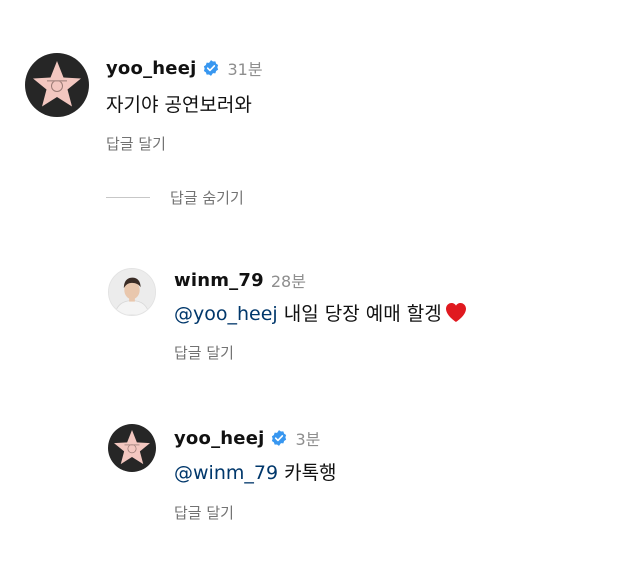 Image resolution: width=617 pixels, height=572 pixels. I want to click on comment-header: winm_79 28분, so click(240, 280).